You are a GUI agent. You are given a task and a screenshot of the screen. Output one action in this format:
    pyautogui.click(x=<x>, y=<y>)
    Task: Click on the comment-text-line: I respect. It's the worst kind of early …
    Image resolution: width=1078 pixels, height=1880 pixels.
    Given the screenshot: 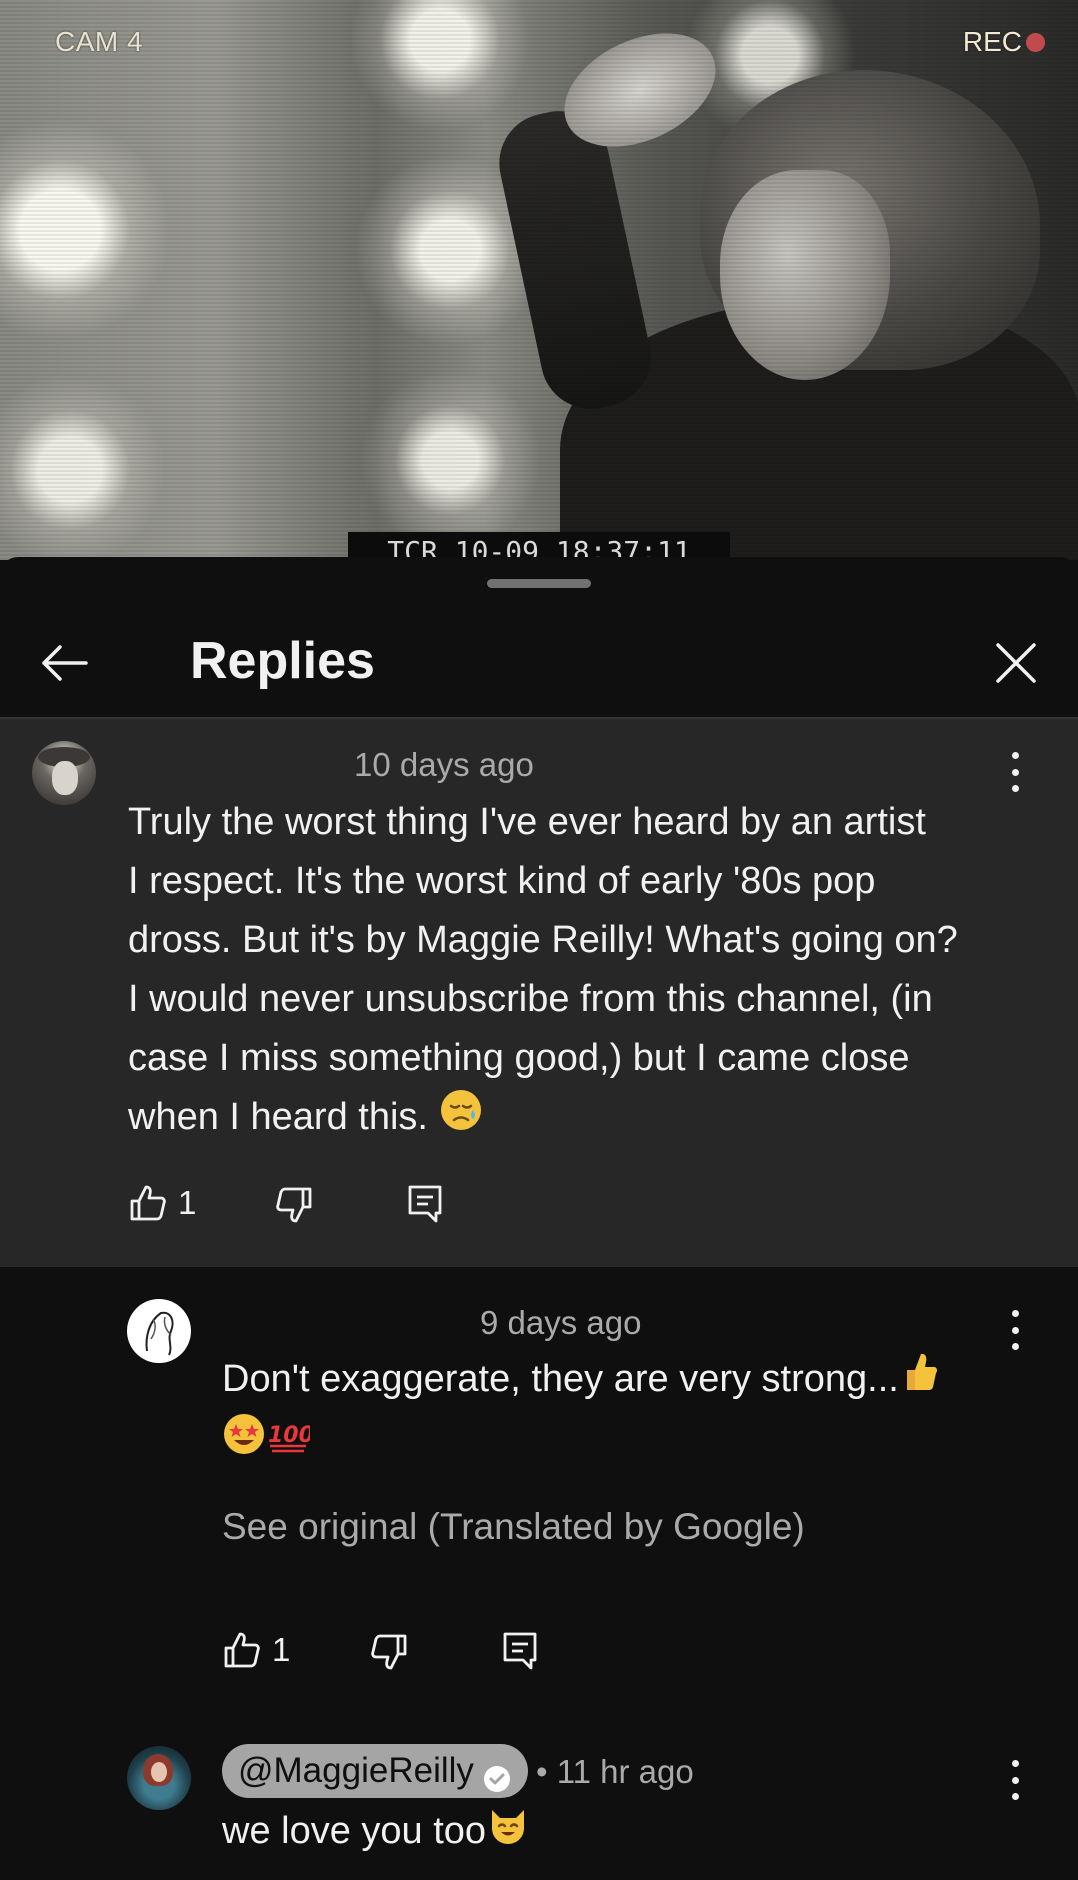 What is the action you would take?
    pyautogui.click(x=502, y=881)
    